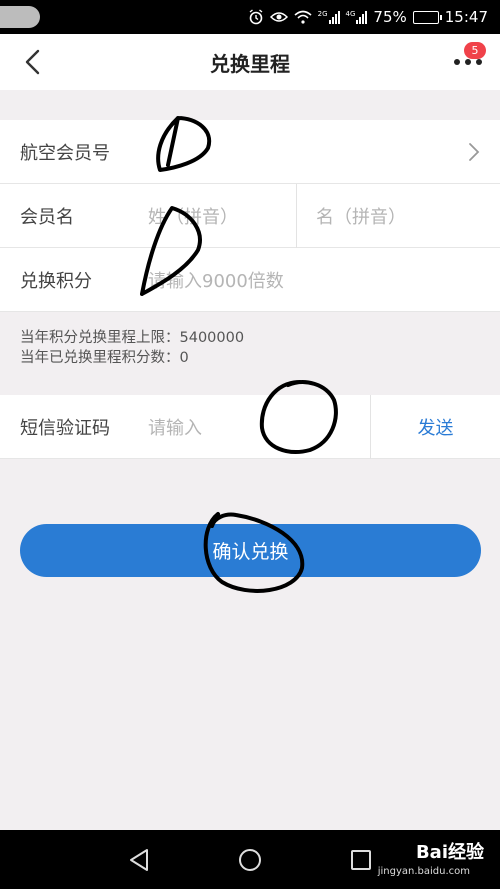  What do you see at coordinates (250, 152) in the screenshot?
I see `member-number-row: 航空会员号` at bounding box center [250, 152].